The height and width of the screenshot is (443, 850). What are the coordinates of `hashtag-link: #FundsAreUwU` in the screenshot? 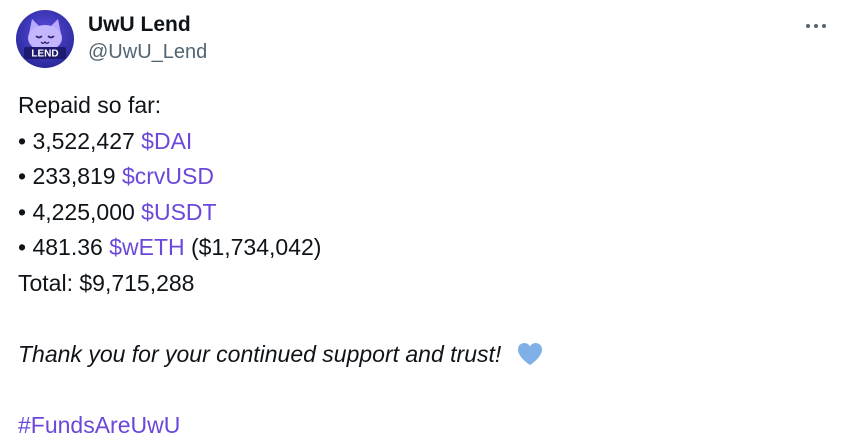 It's located at (99, 425).